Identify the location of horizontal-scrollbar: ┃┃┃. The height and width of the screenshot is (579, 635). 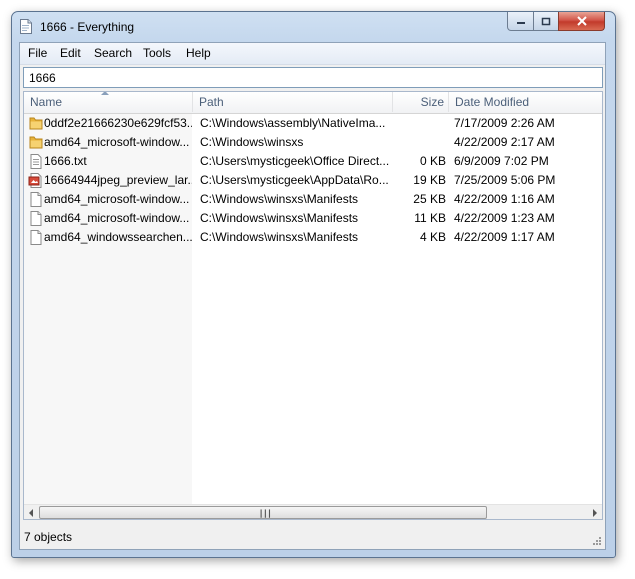
(313, 511).